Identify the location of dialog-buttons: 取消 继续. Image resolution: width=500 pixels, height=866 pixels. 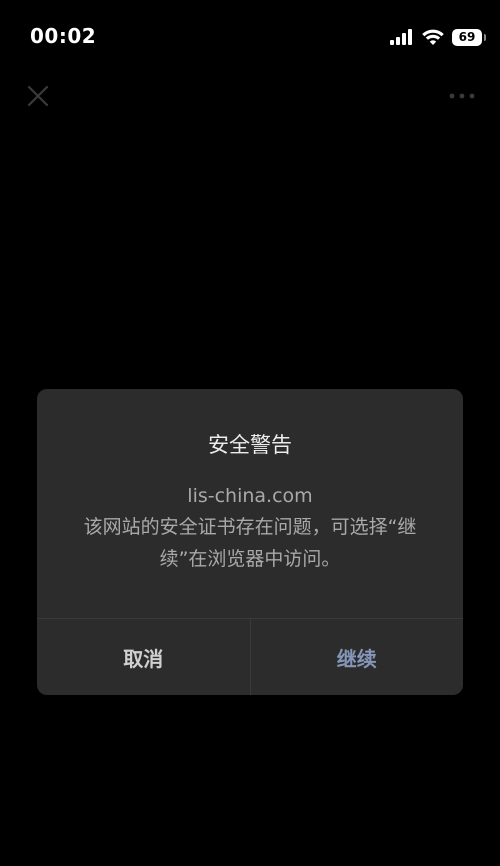
(250, 656).